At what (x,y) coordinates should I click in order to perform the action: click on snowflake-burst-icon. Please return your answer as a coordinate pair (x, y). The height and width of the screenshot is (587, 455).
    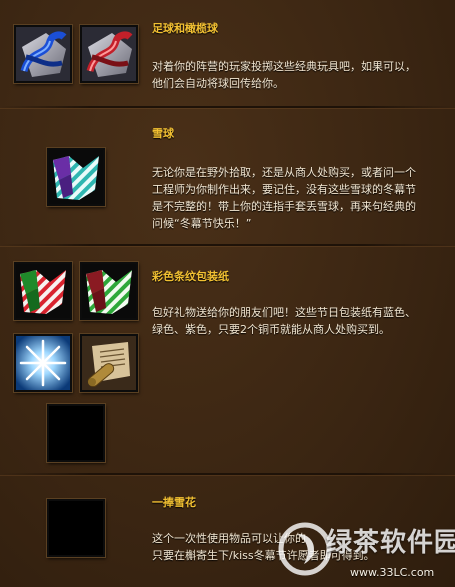
    Looking at the image, I should click on (43, 363).